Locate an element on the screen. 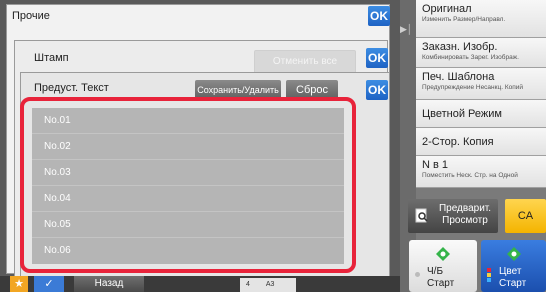 The width and height of the screenshot is (546, 292). expand-arrow-icon: ▶│ is located at coordinates (407, 34).